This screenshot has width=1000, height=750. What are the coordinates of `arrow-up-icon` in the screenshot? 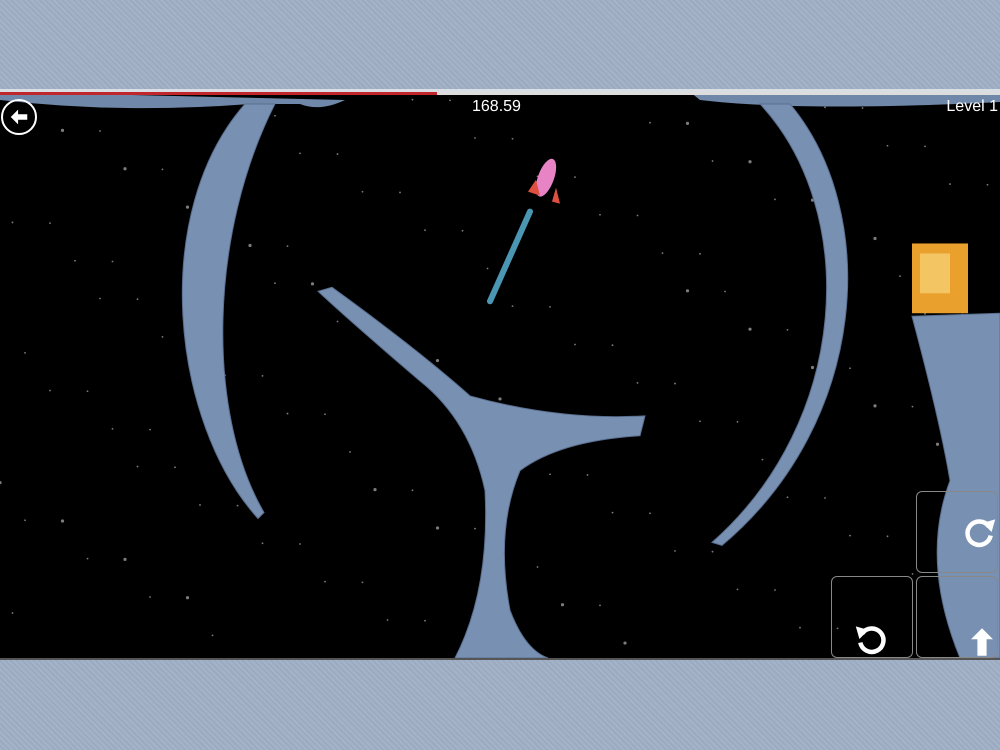 It's located at (982, 642).